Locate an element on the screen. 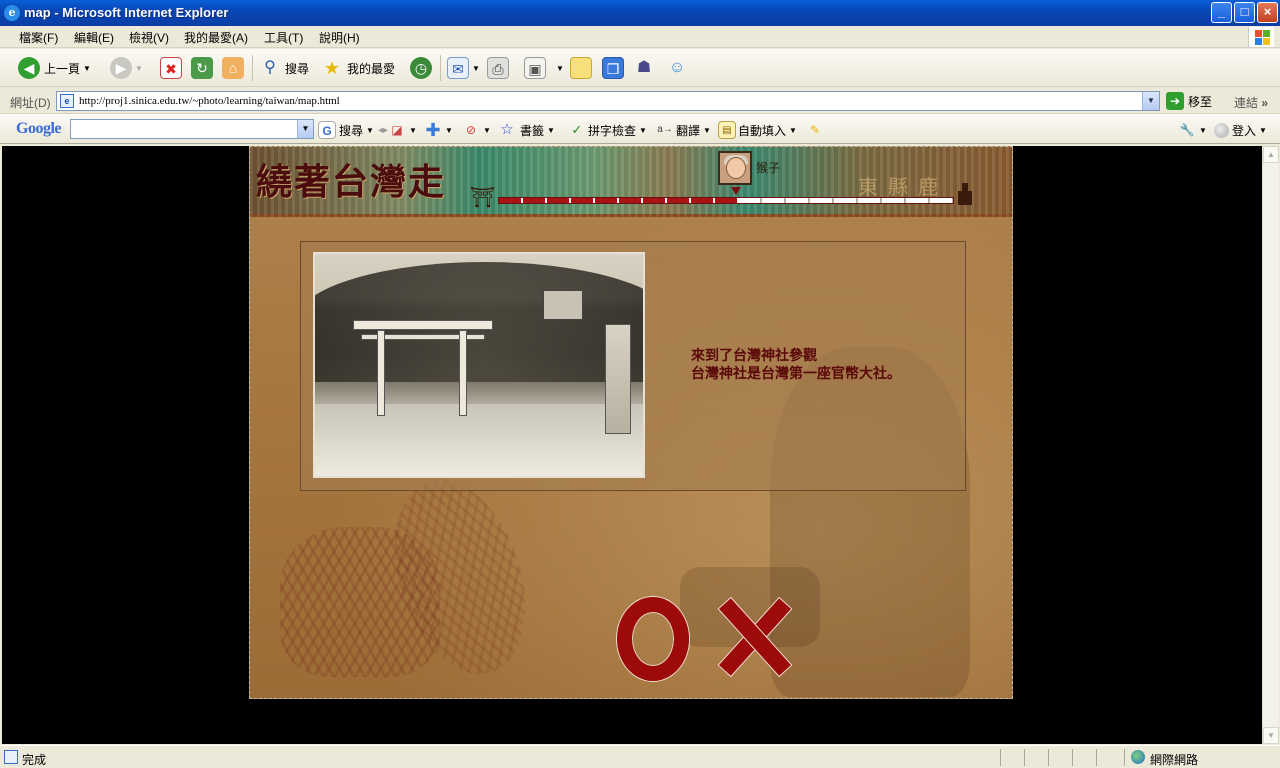  player-avatar is located at coordinates (735, 168).